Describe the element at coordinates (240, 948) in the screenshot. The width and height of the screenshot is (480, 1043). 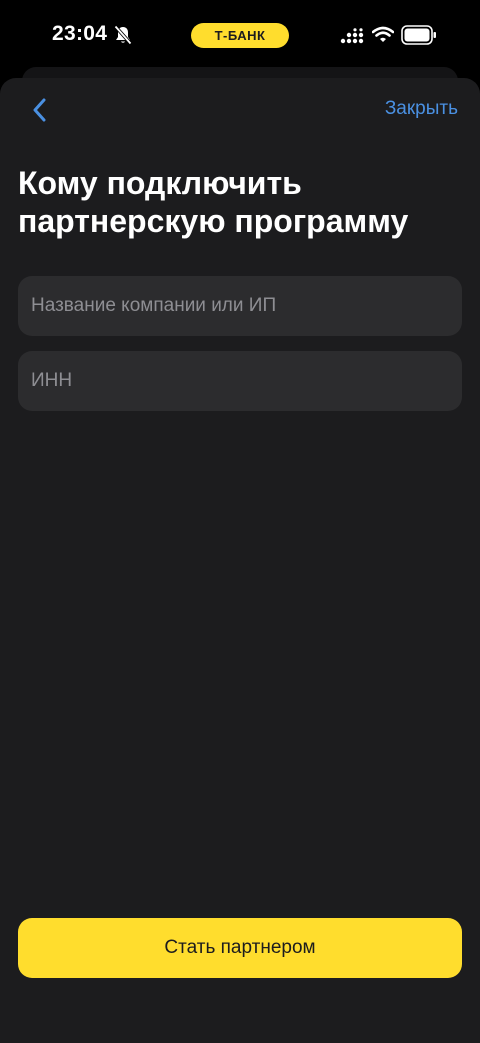
I see `become-partner-button: Стать партнером` at that location.